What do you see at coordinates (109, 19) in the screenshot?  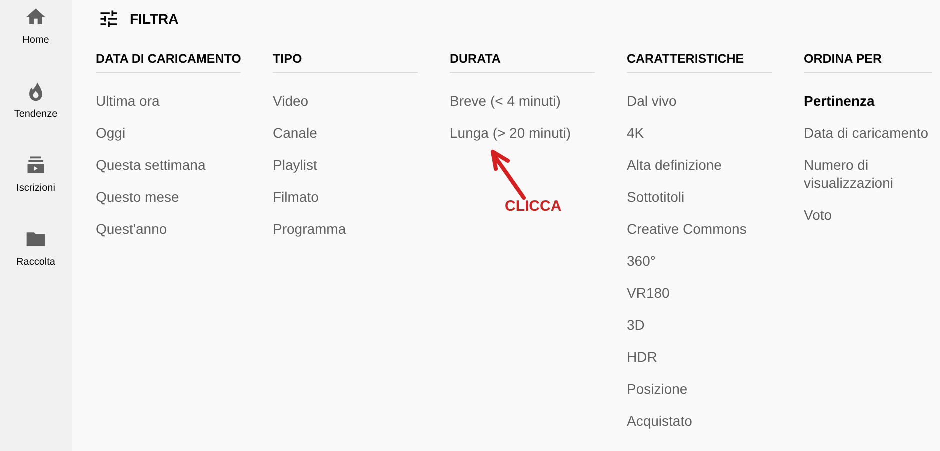 I see `sliders-icon` at bounding box center [109, 19].